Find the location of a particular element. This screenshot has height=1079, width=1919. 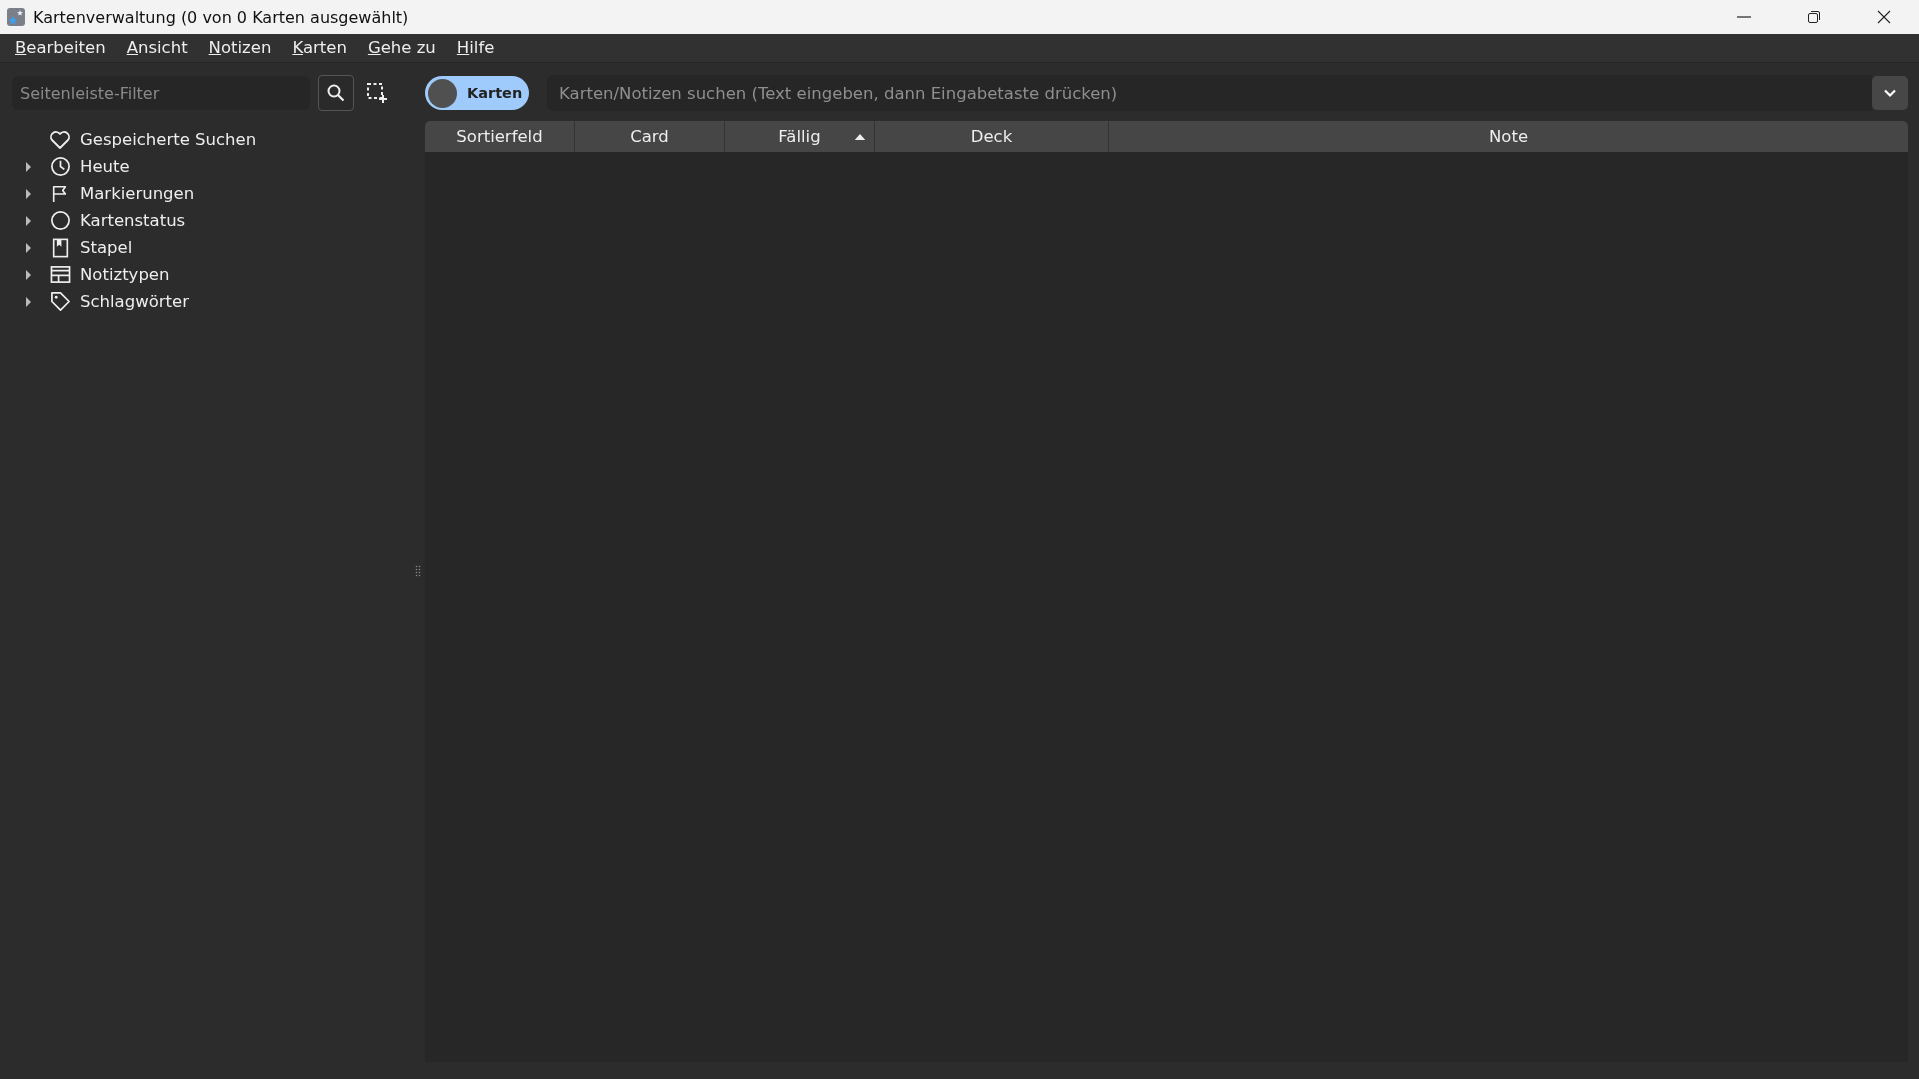

heart-icon is located at coordinates (60, 139).